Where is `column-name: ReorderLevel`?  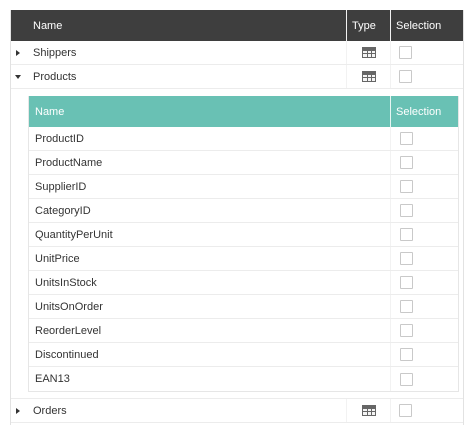
column-name: ReorderLevel is located at coordinates (68, 330).